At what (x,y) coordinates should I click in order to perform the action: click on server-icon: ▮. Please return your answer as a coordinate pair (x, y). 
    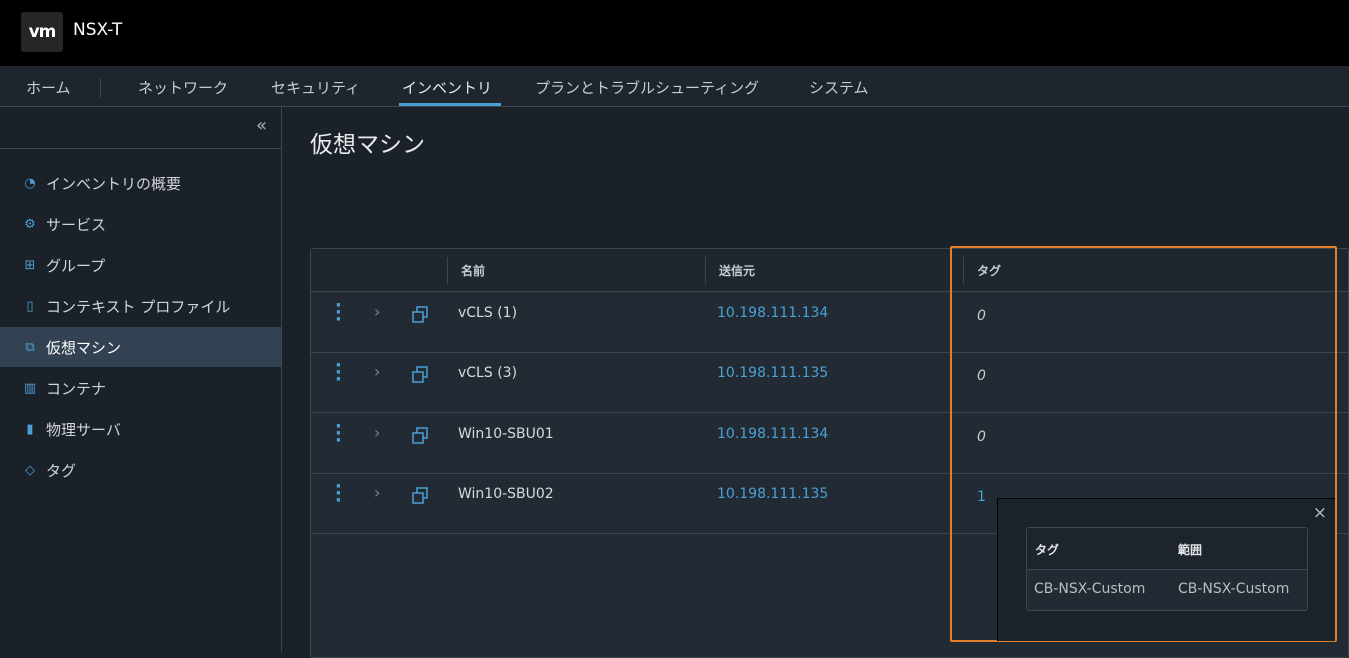
    Looking at the image, I should click on (30, 429).